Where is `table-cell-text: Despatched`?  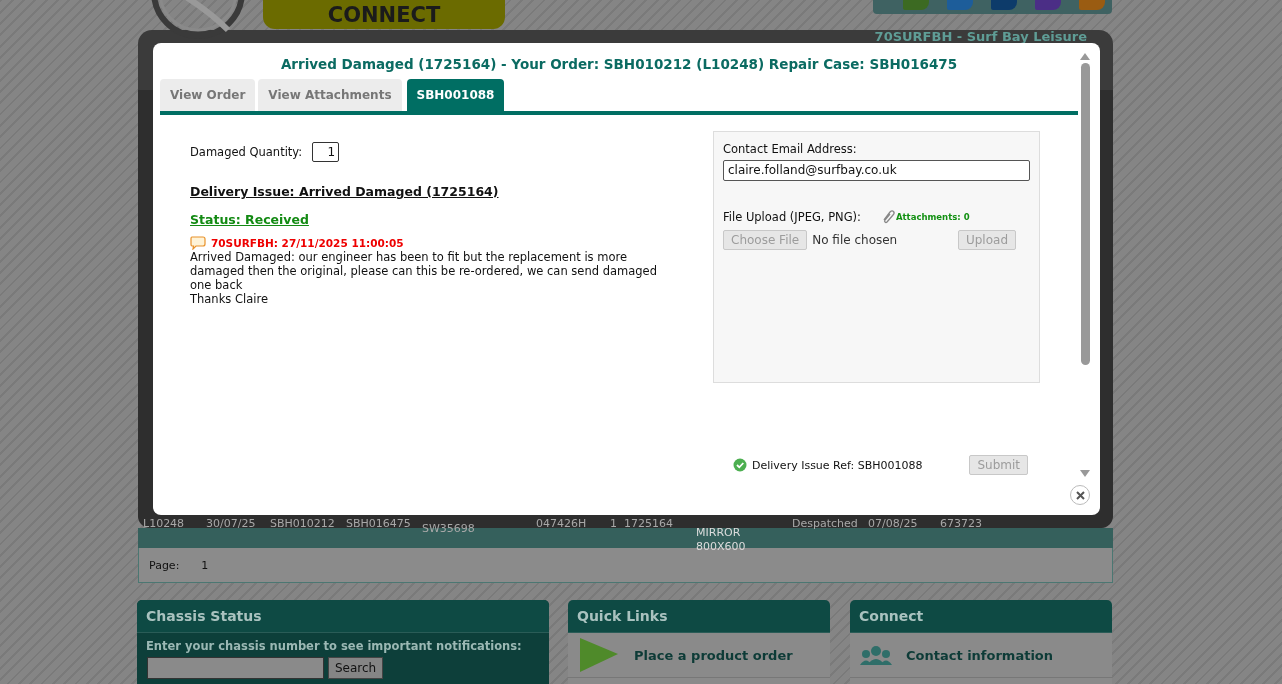 table-cell-text: Despatched is located at coordinates (825, 524).